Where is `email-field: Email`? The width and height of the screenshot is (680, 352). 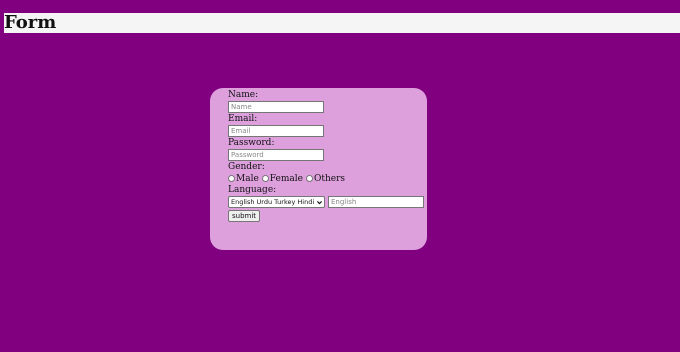
email-field: Email is located at coordinates (276, 131).